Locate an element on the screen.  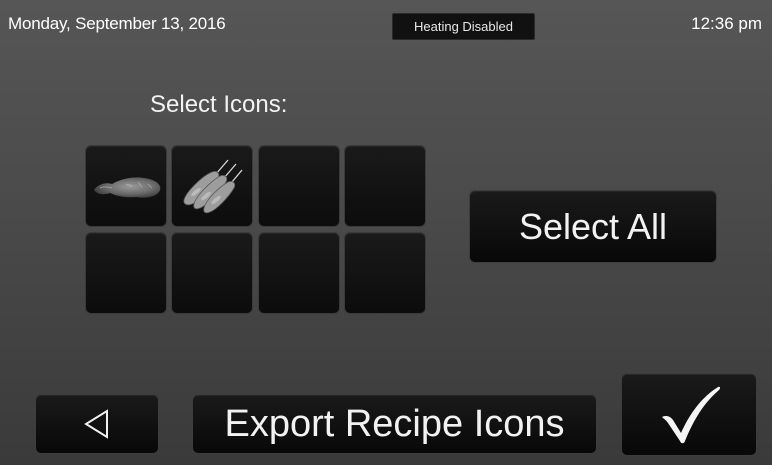
back-triangle-icon is located at coordinates (96, 424).